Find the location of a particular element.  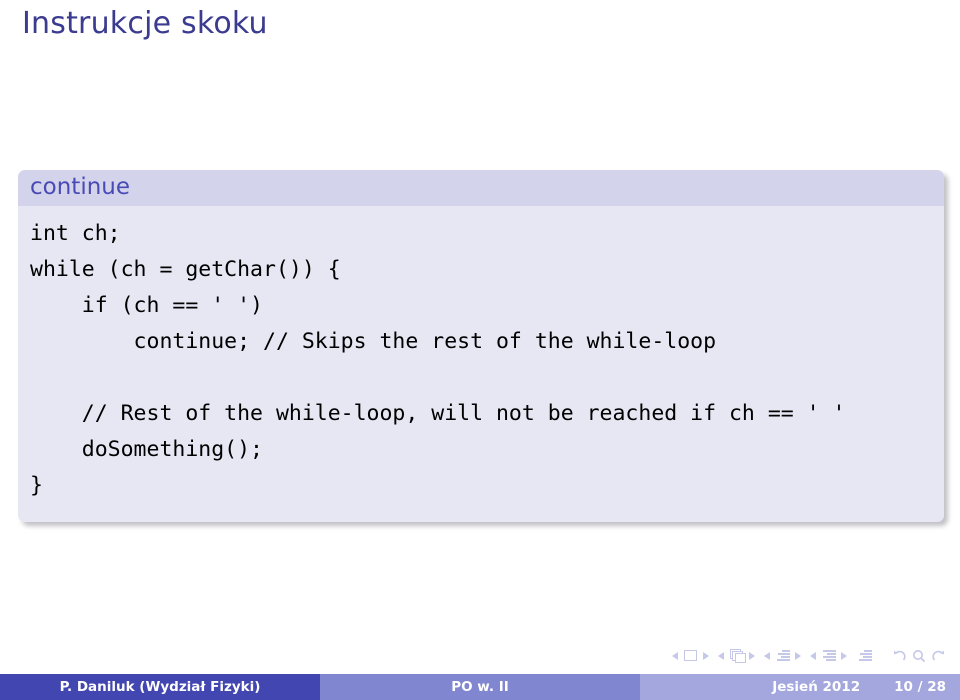

previous-subsection-icon is located at coordinates (767, 655).